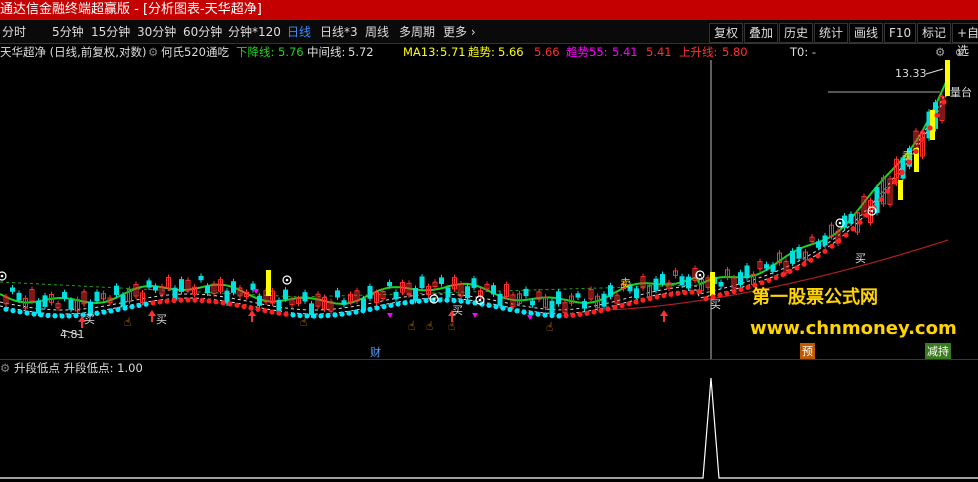 This screenshot has height=482, width=978. I want to click on indicator-value: 1.00, so click(130, 368).